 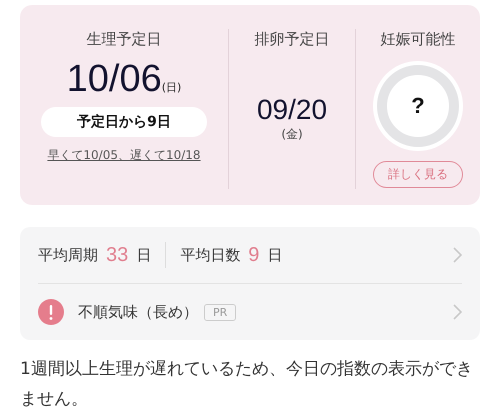 I want to click on ovulation-date: 09/20, so click(x=292, y=110).